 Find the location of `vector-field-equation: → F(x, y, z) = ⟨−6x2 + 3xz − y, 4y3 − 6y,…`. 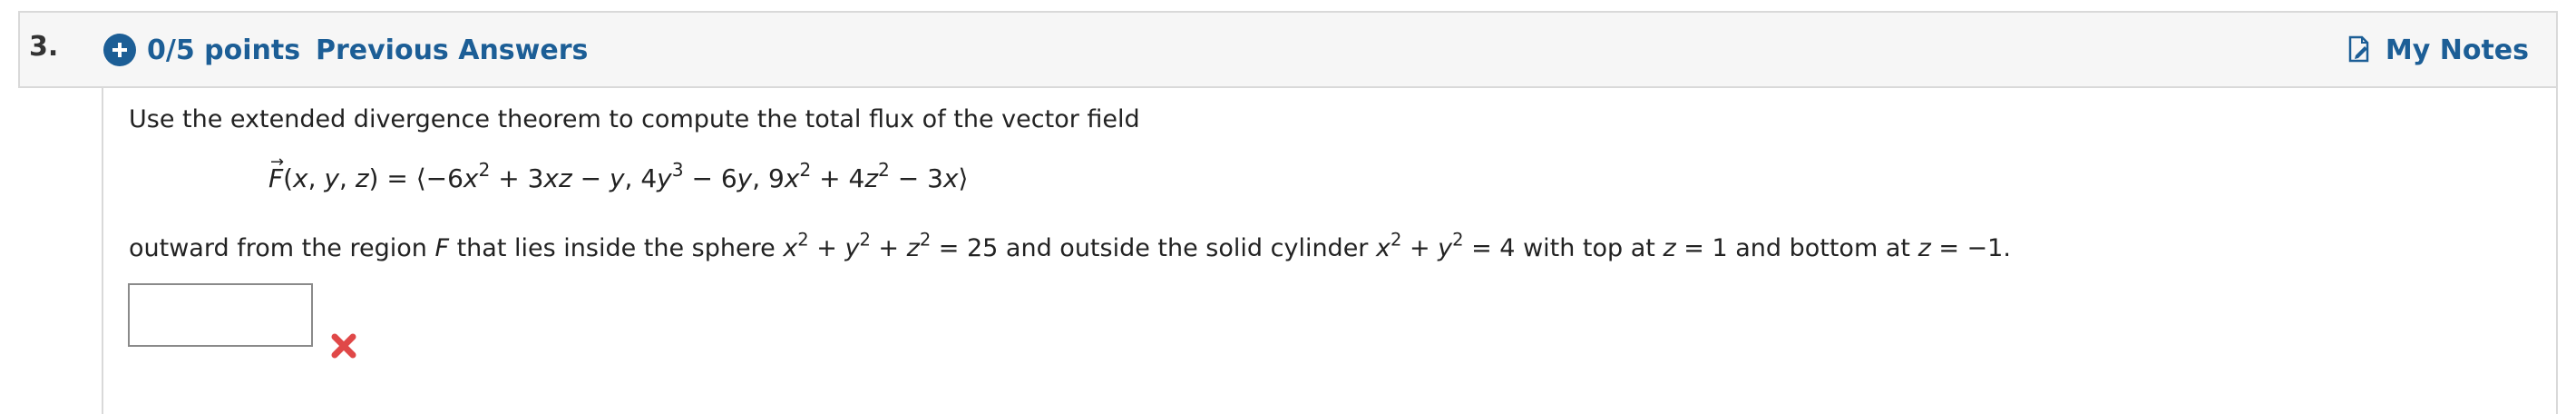

vector-field-equation: → F(x, y, z) = ⟨−6x2 + 3xz − y, 4y3 − 6y,… is located at coordinates (618, 173).